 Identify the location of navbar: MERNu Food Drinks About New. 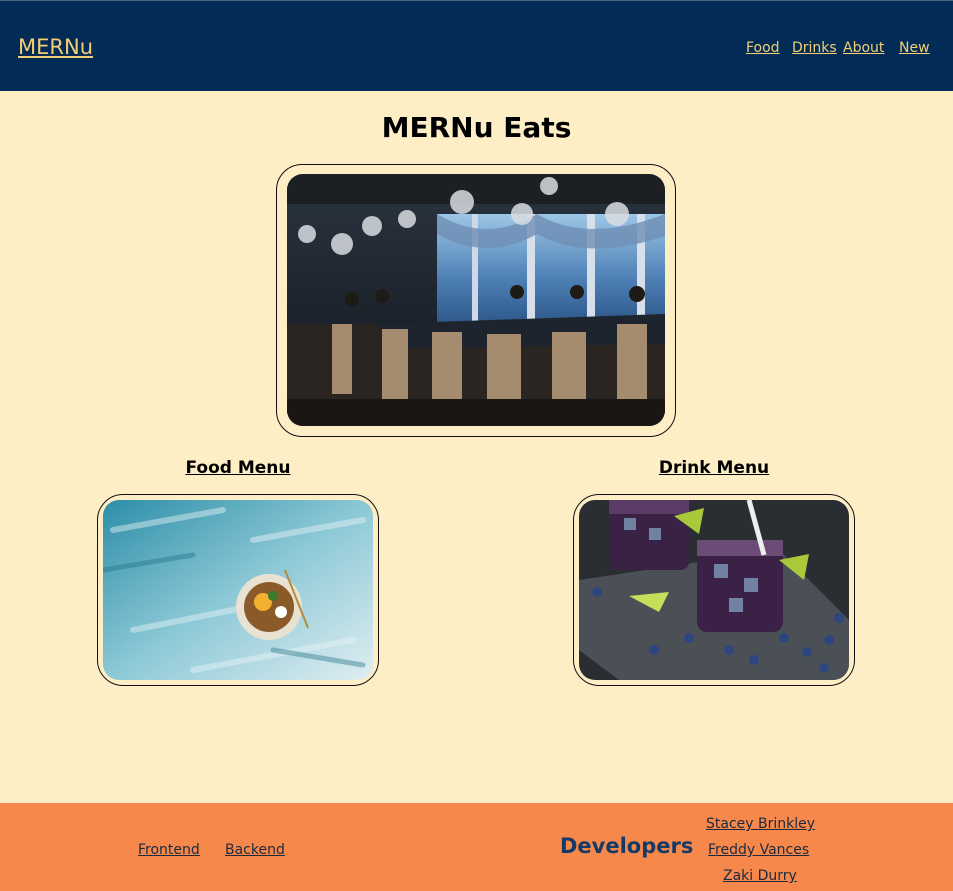
(476, 45).